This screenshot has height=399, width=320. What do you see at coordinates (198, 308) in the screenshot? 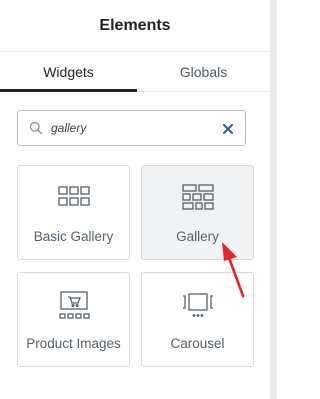
I see `carousel-icon` at bounding box center [198, 308].